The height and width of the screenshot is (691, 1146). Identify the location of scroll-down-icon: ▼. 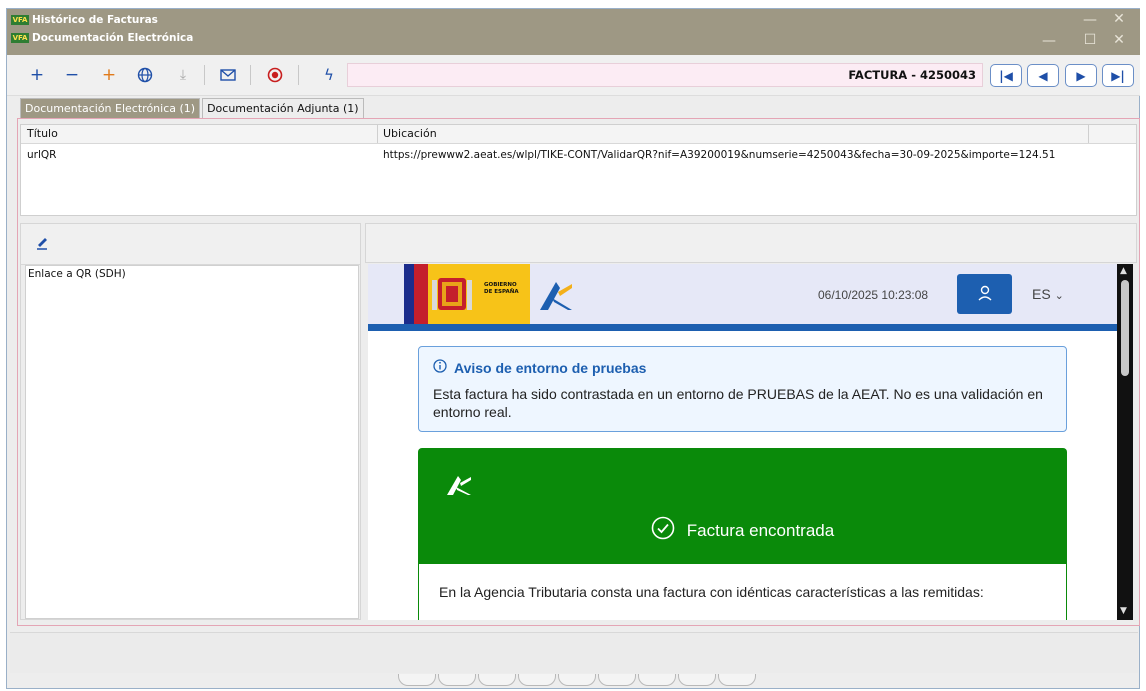
(1123, 611).